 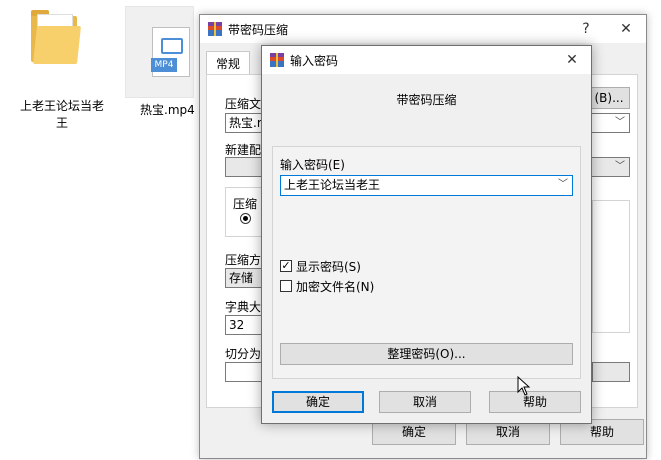 What do you see at coordinates (243, 307) in the screenshot?
I see `dictionary-label: 字典大` at bounding box center [243, 307].